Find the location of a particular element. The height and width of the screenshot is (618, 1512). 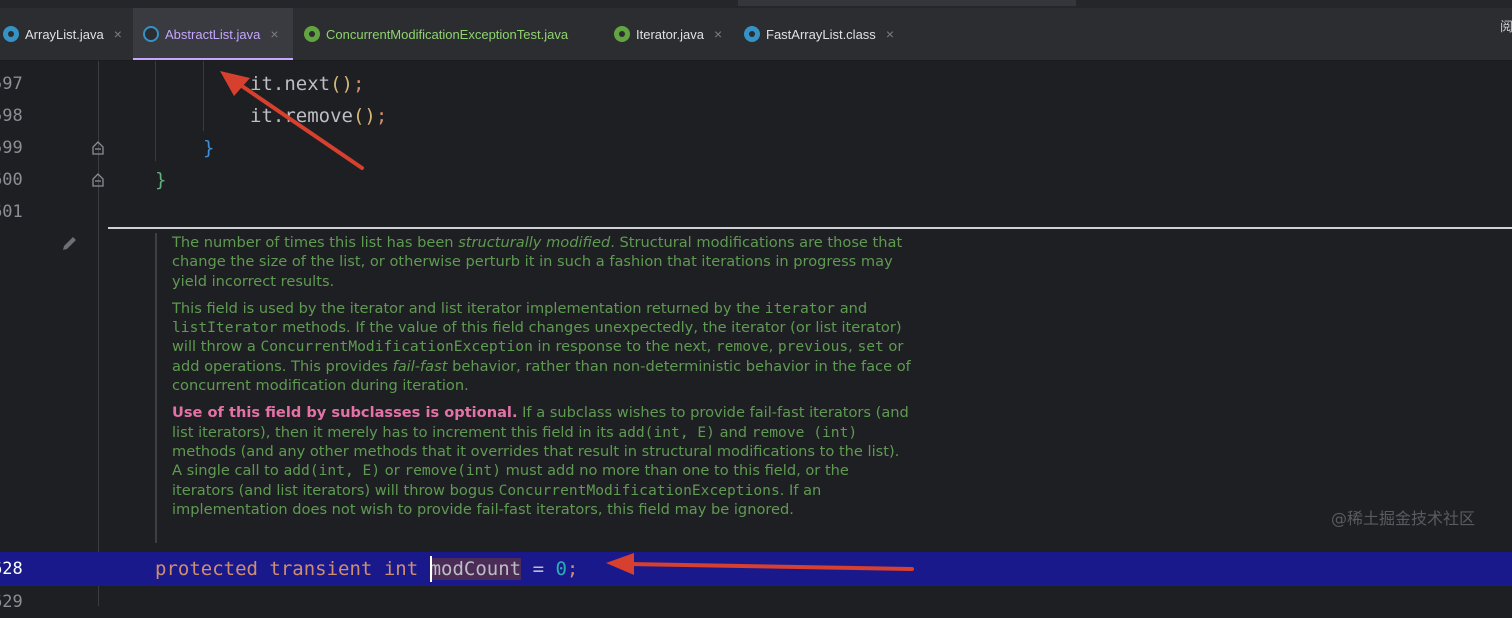

assign-operator: = is located at coordinates (538, 569).